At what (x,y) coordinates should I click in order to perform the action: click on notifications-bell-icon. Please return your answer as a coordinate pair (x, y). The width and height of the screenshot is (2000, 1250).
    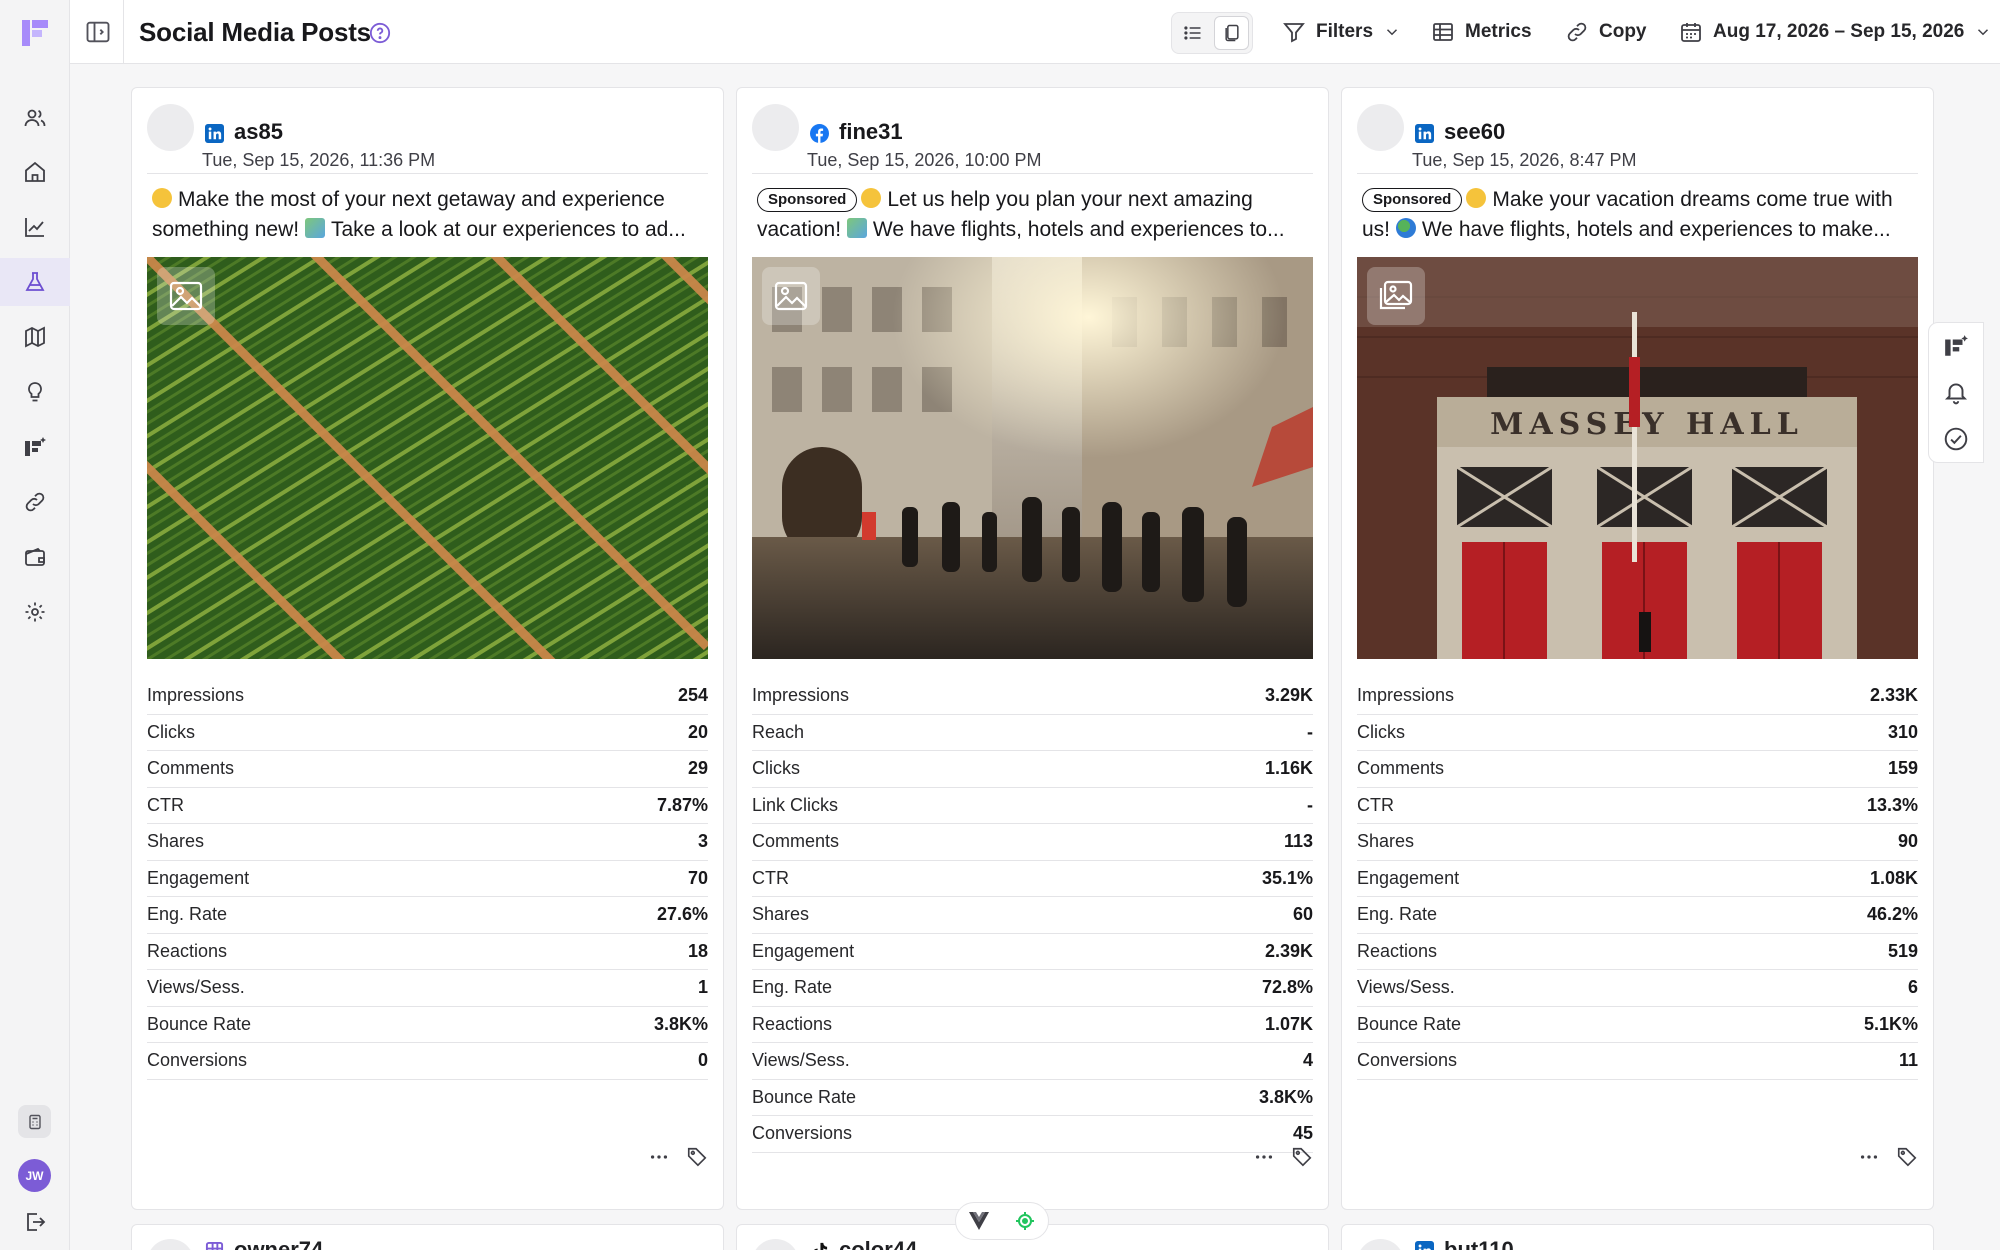
    Looking at the image, I should click on (1956, 392).